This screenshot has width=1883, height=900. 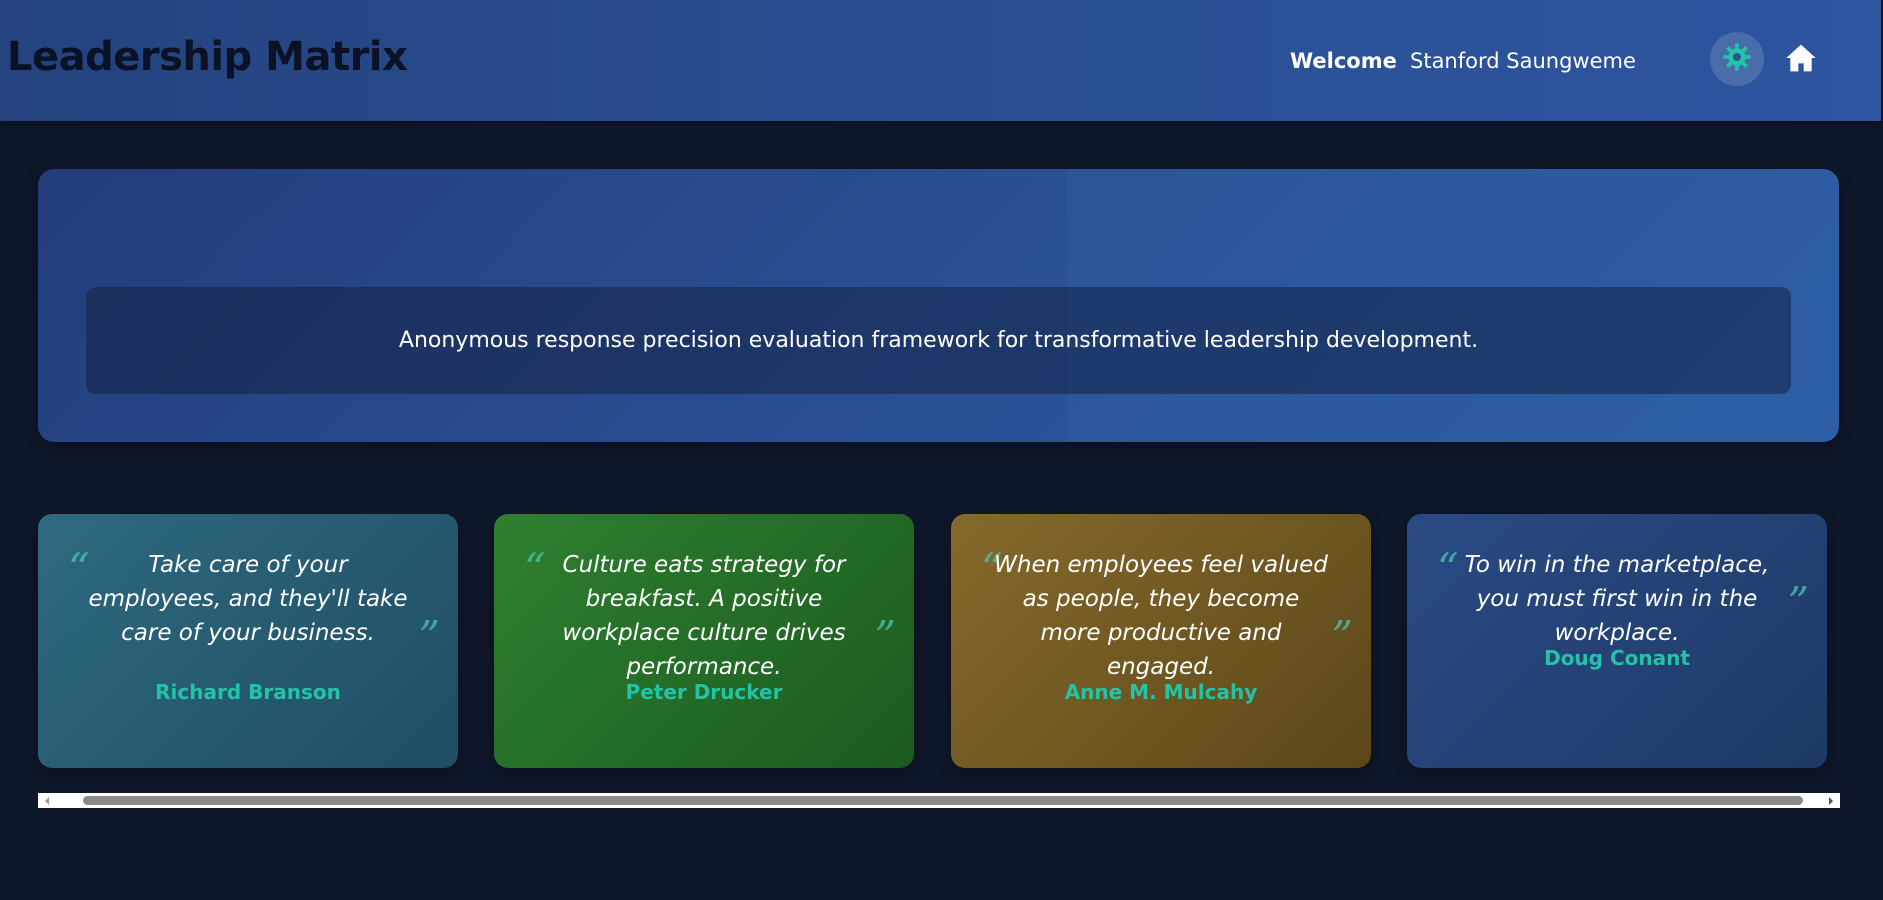 I want to click on theme-toggle-button, so click(x=1737, y=59).